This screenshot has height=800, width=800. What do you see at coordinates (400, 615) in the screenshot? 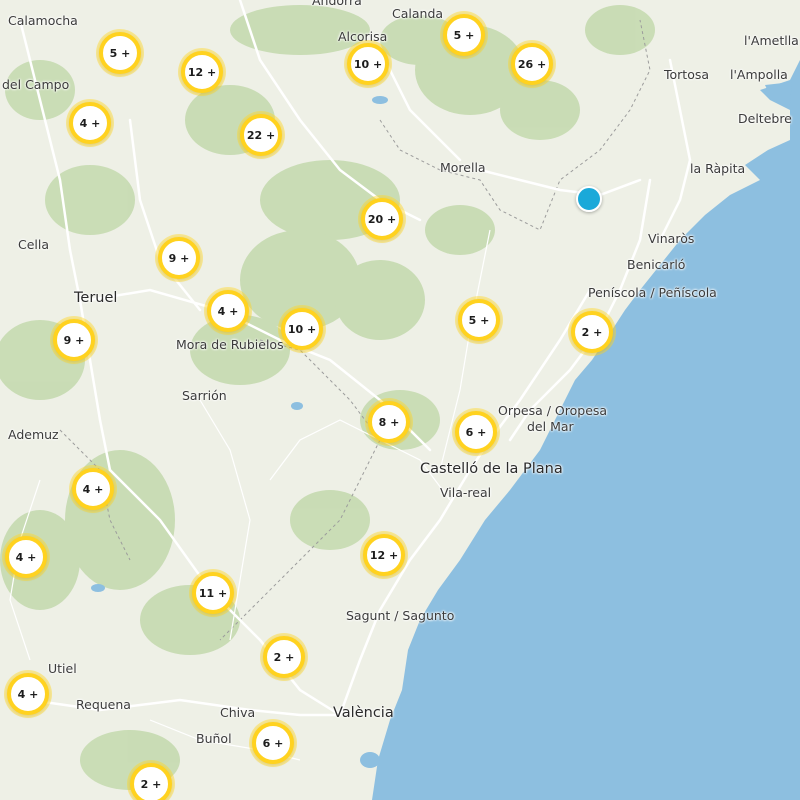
I see `place-label-sagunt: Sagunt / Sagunto` at bounding box center [400, 615].